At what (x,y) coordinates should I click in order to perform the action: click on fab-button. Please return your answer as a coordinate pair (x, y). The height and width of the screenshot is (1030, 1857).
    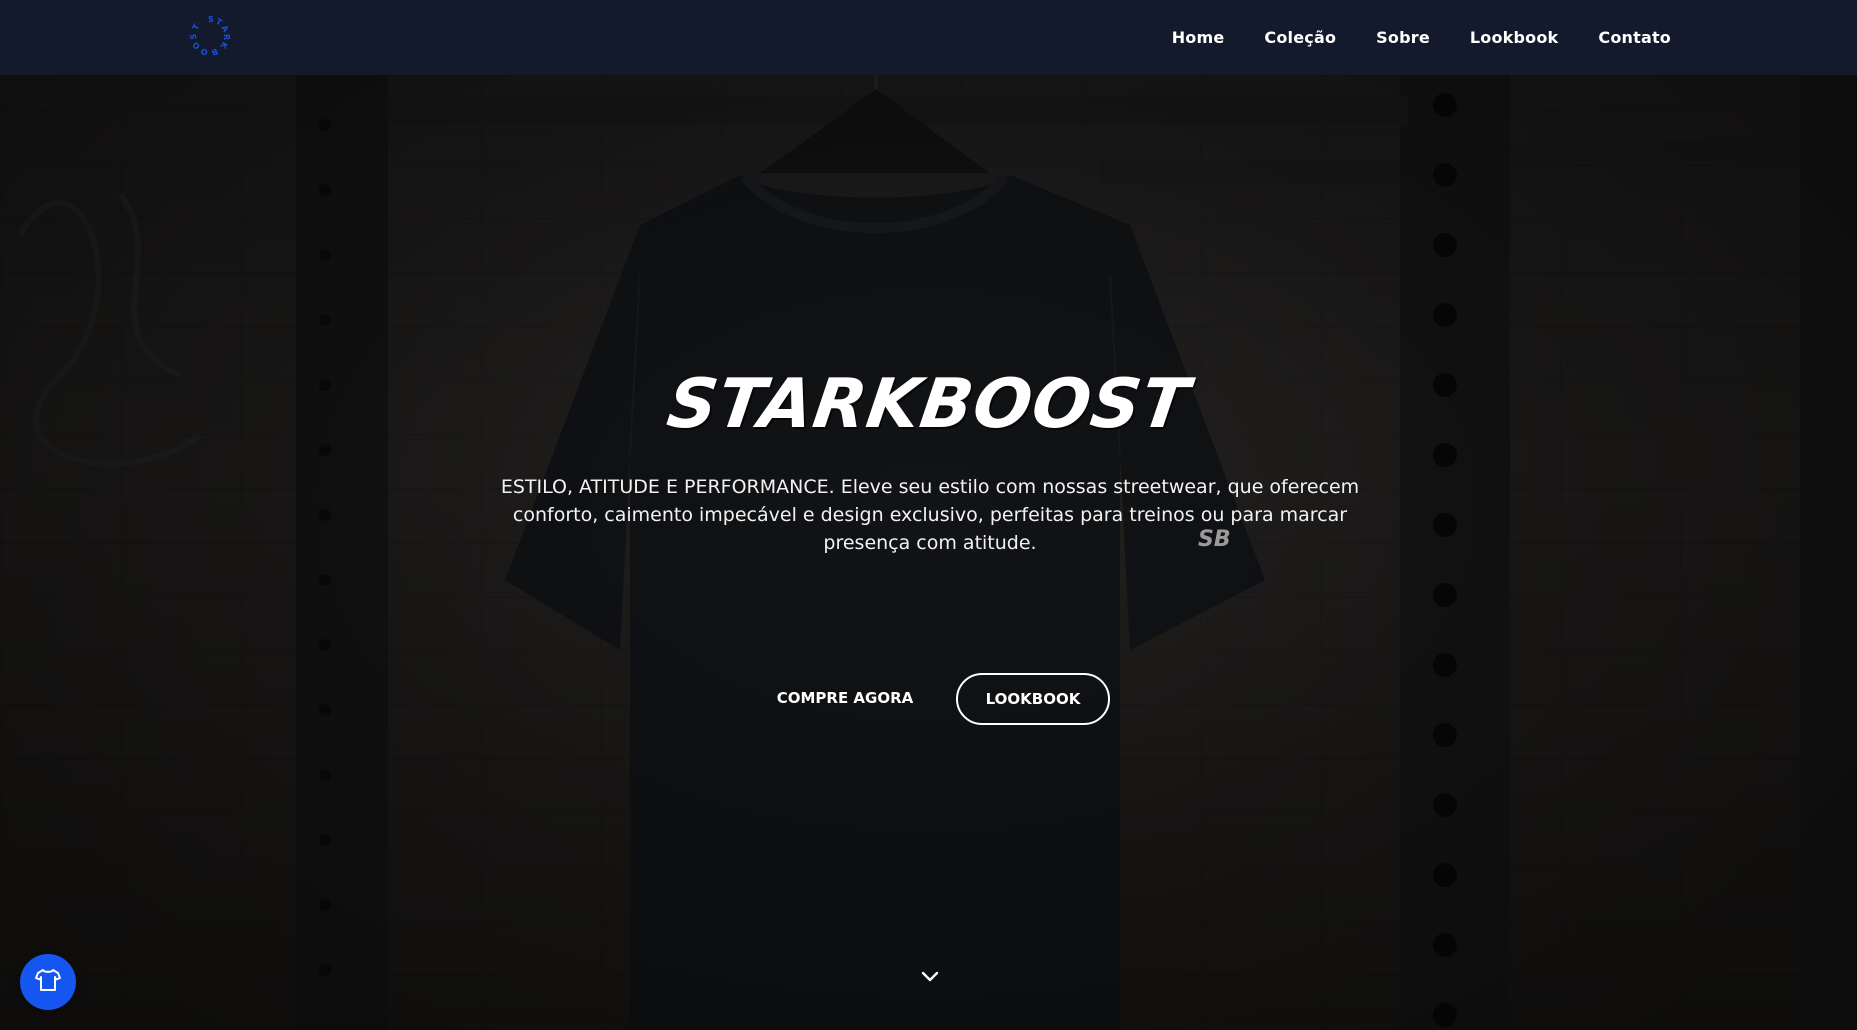
    Looking at the image, I should click on (48, 982).